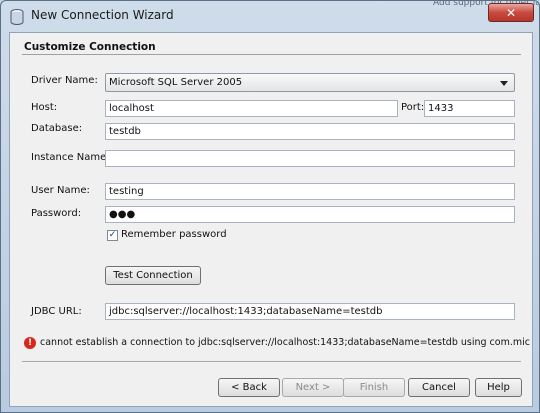  What do you see at coordinates (310, 131) in the screenshot?
I see `database-field: testdb` at bounding box center [310, 131].